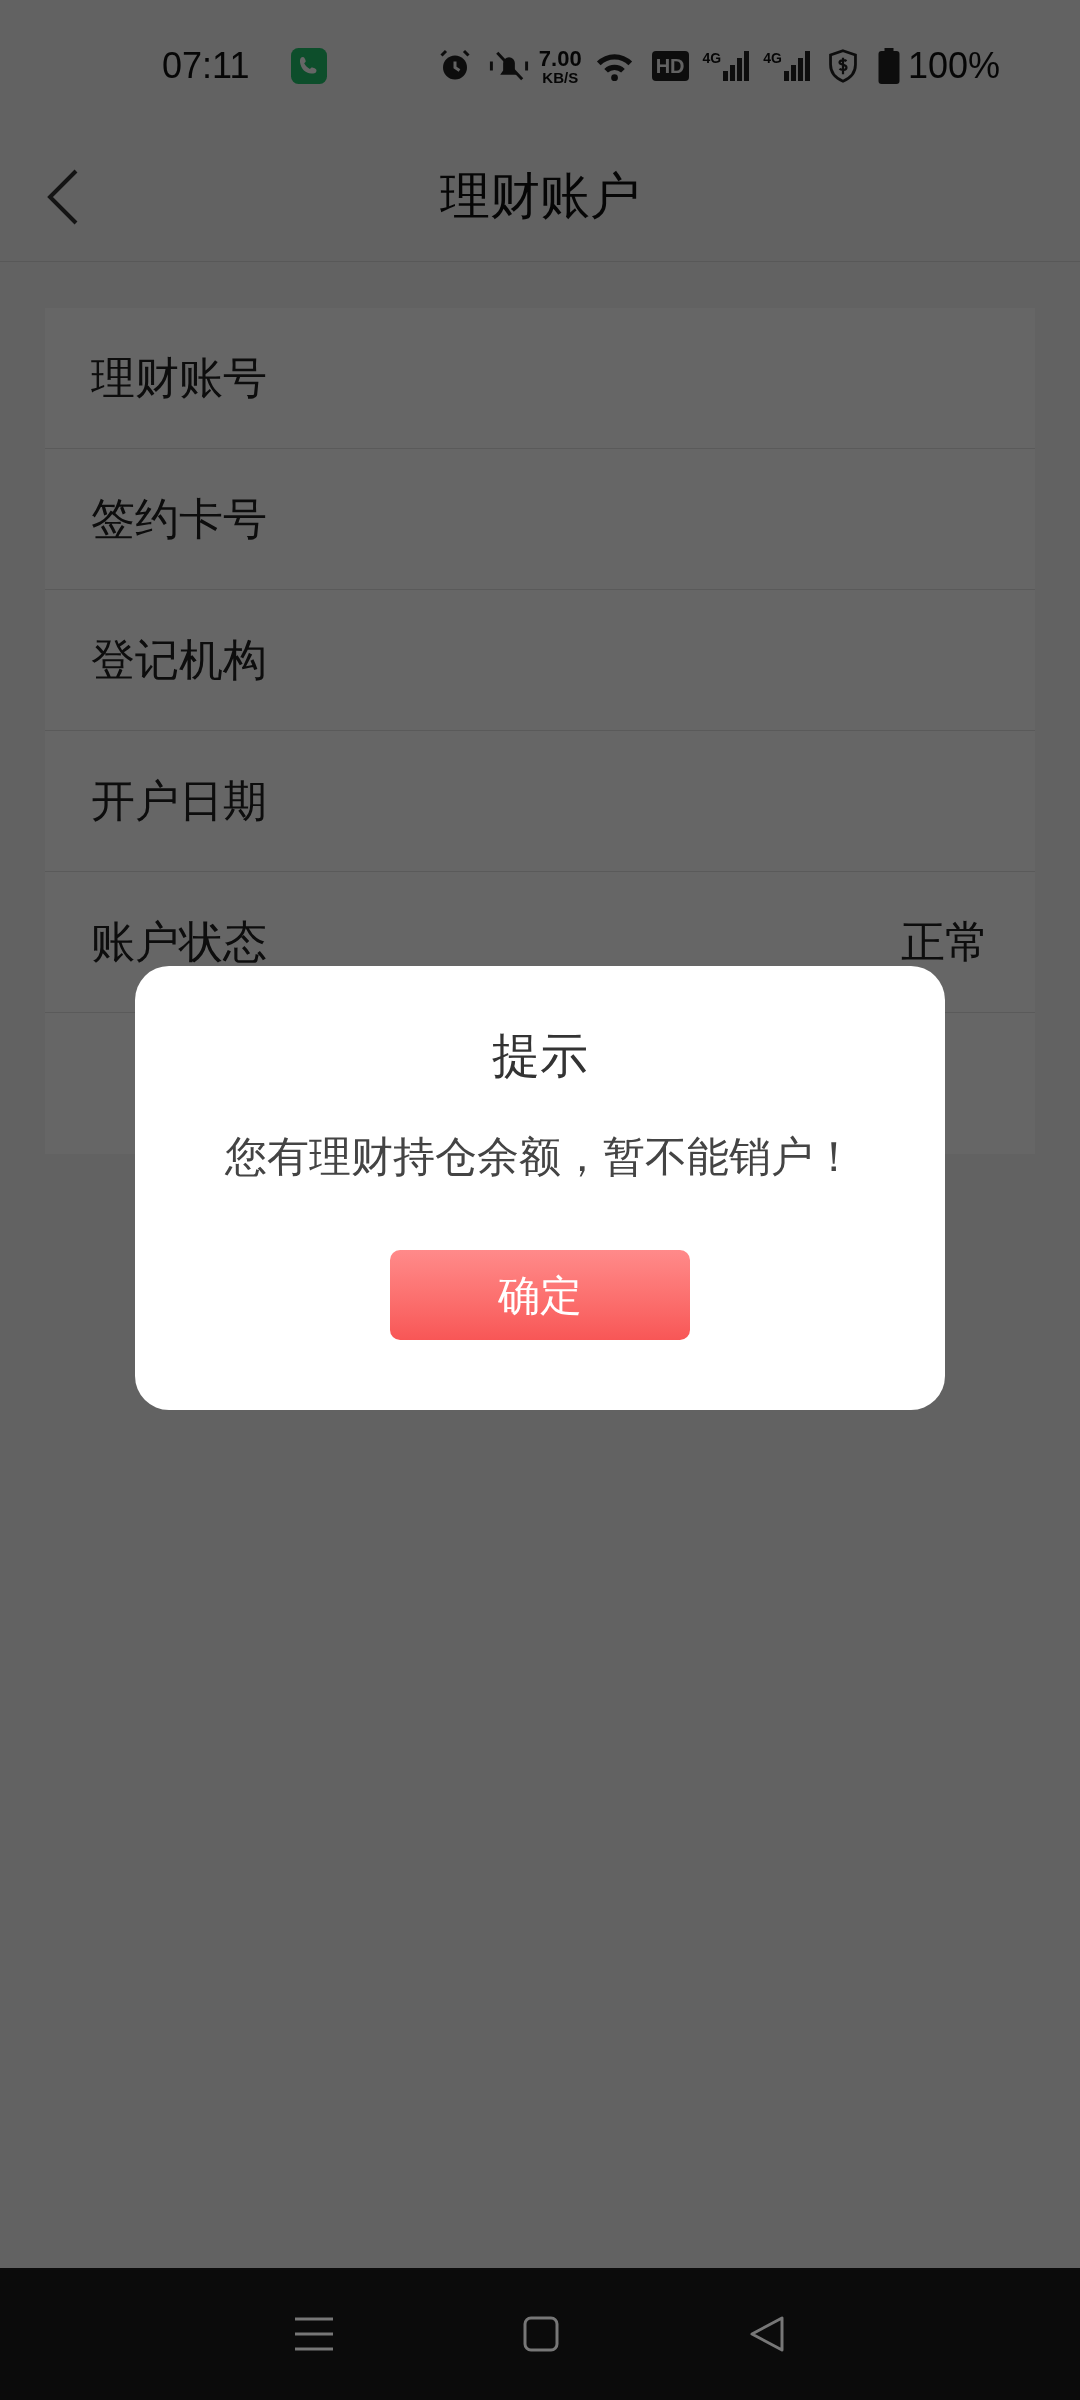 This screenshot has width=1080, height=2400. What do you see at coordinates (540, 1157) in the screenshot?
I see `dialog-message: 您有理财持仓余额，暂不能销户！` at bounding box center [540, 1157].